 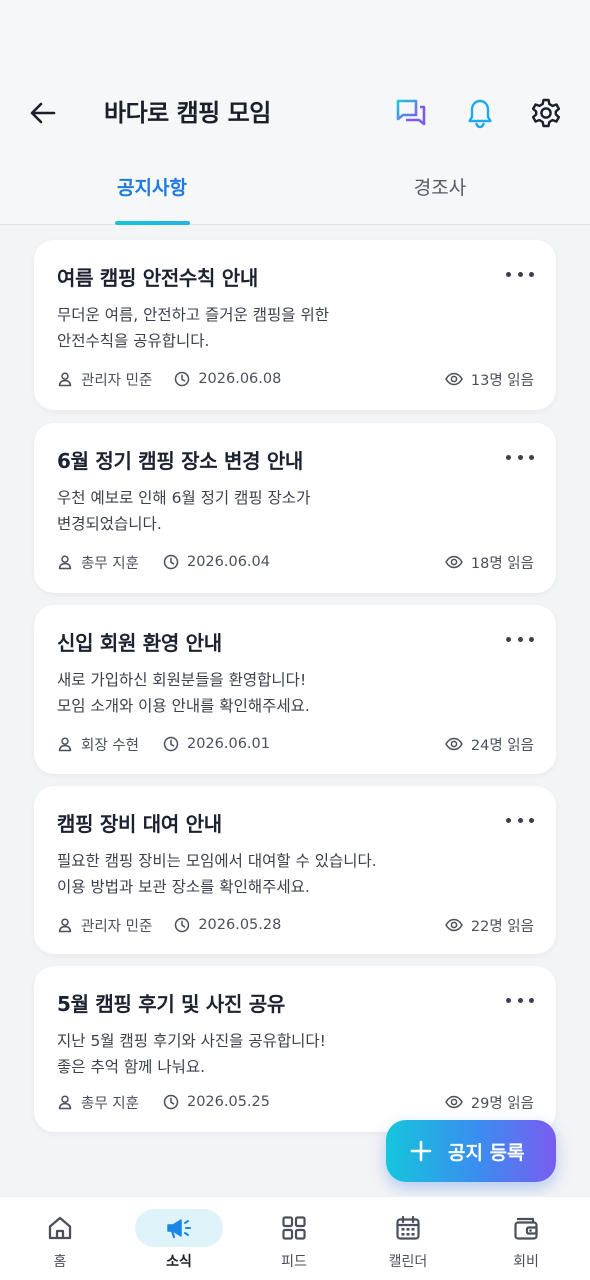 What do you see at coordinates (292, 511) in the screenshot?
I see `notice-body: 우천 예보로 인해 6월 정기 캠핑 장소가 변경되었습니다.` at bounding box center [292, 511].